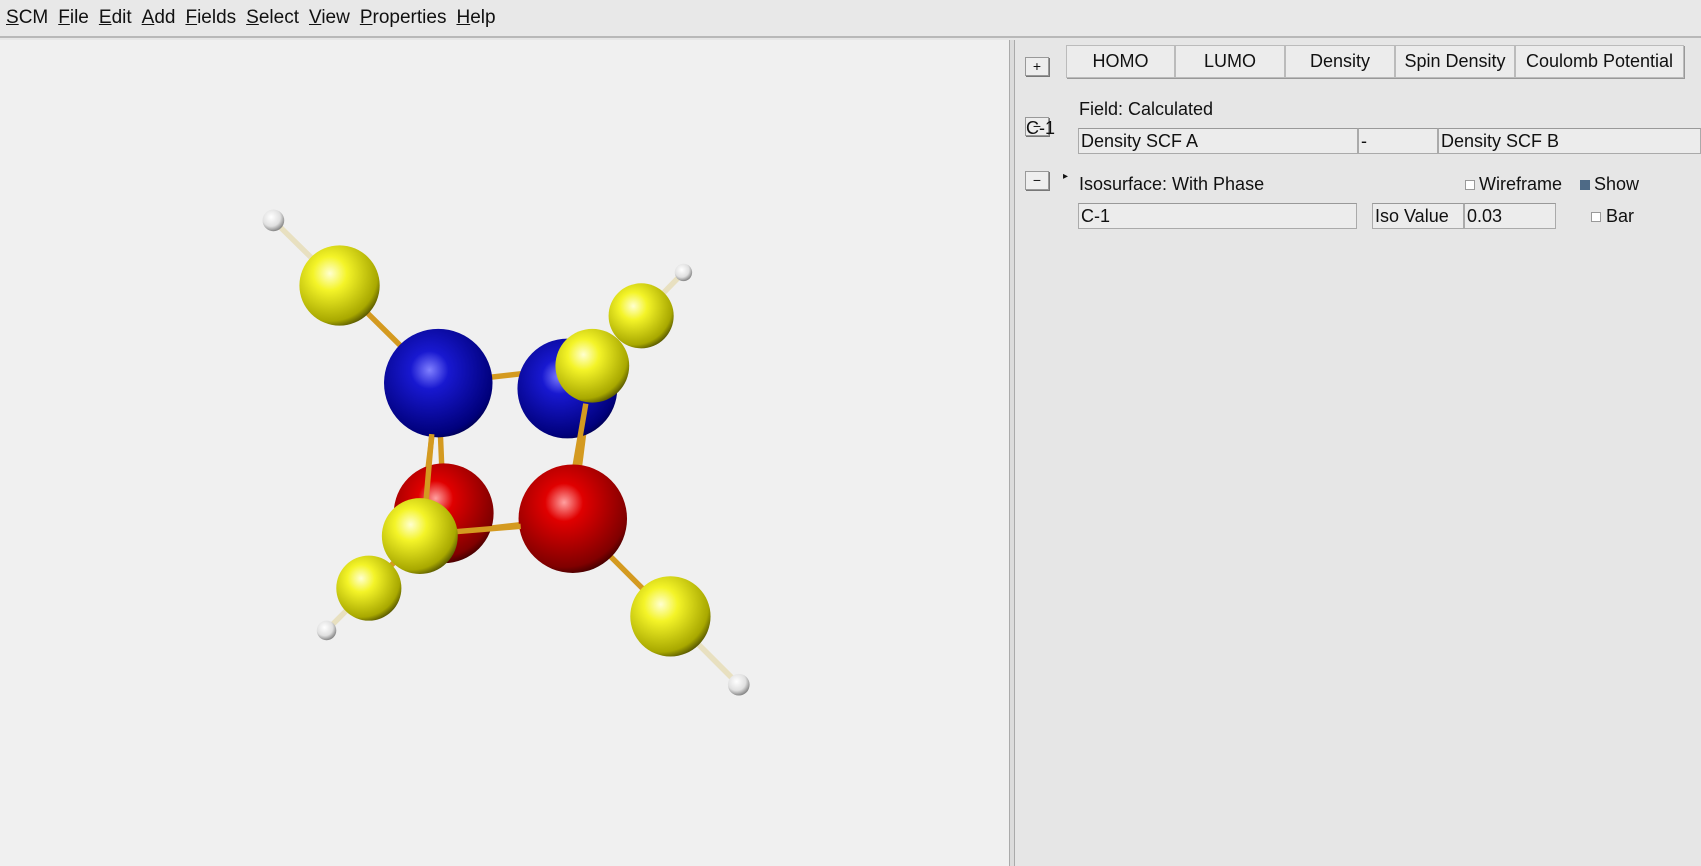 Image resolution: width=1701 pixels, height=866 pixels. Describe the element at coordinates (1521, 184) in the screenshot. I see `wireframe-label: Wireframe` at that location.